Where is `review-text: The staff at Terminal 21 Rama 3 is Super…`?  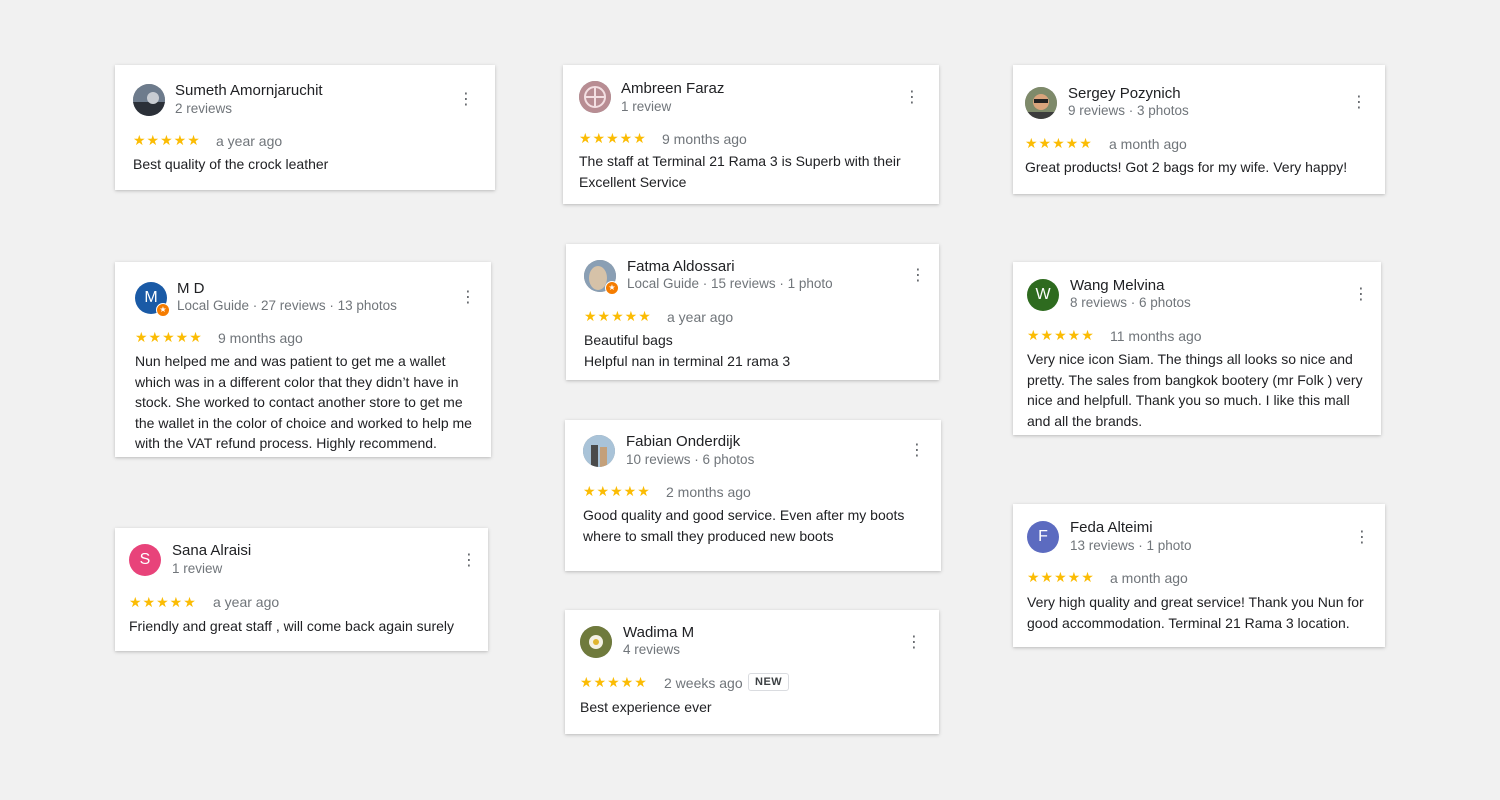
review-text: The staff at Terminal 21 Rama 3 is Super… is located at coordinates (740, 171).